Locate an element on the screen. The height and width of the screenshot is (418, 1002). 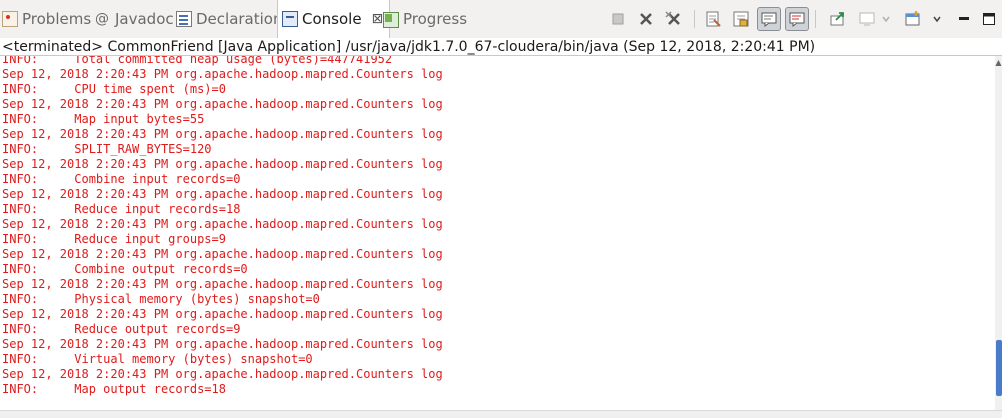
console-line: INFO: Virtual memory (bytes) snapshot=0 is located at coordinates (157, 359).